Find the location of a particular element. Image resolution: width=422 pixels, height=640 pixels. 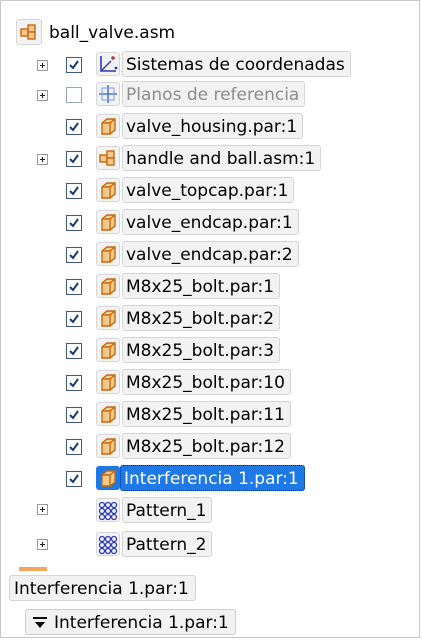

tree-item-label: Interferencia 1.par:1 is located at coordinates (212, 478).